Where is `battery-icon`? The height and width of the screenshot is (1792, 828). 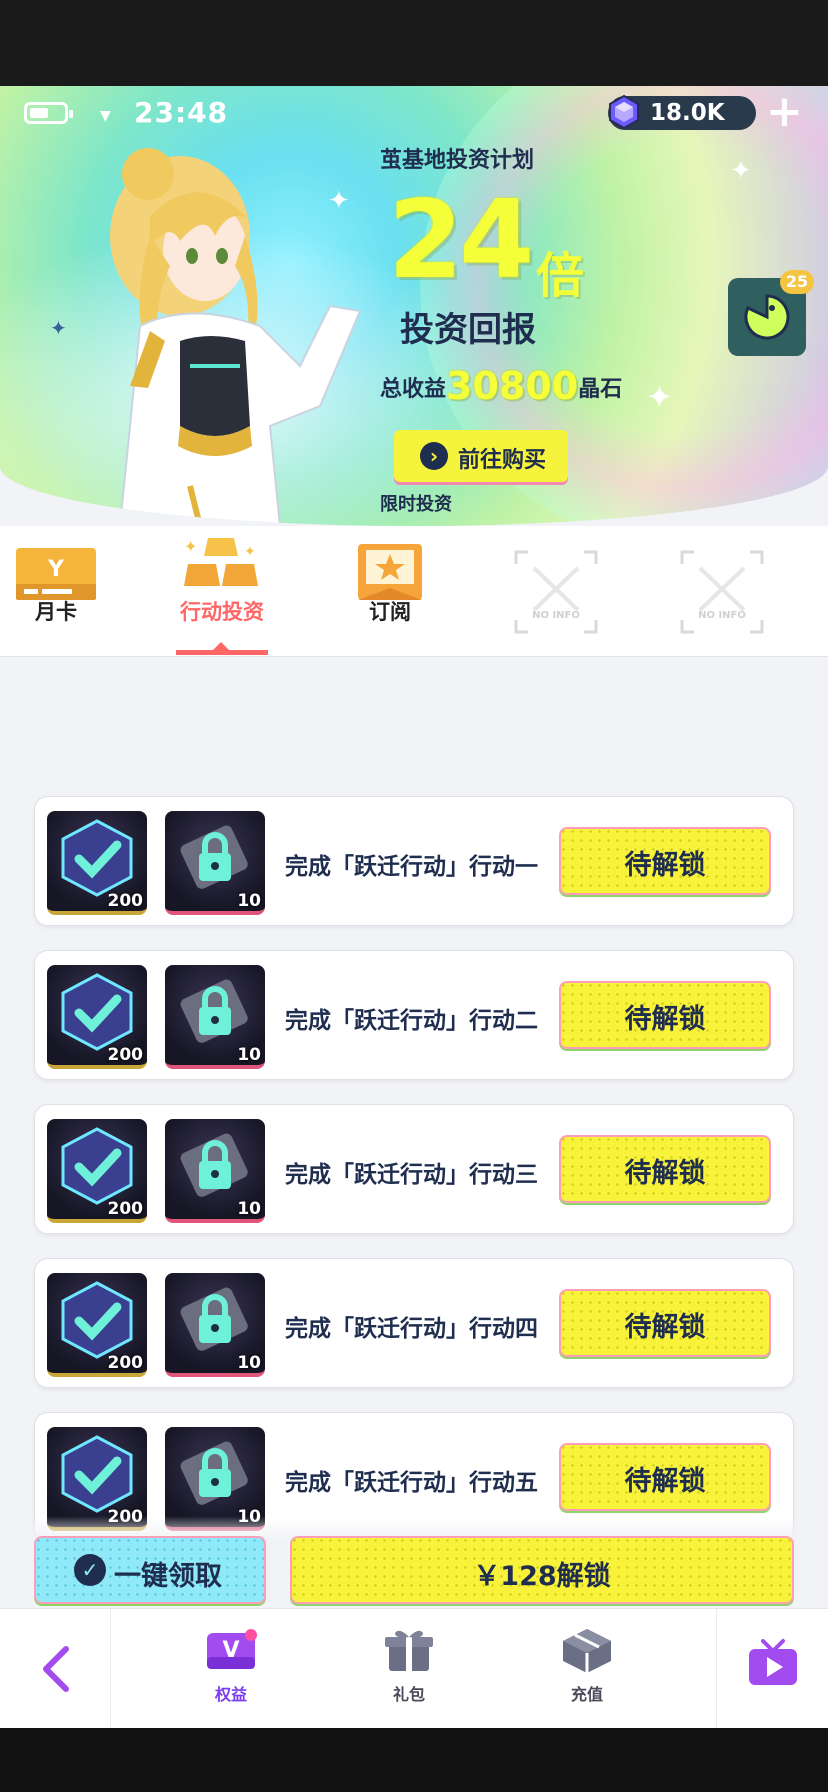
battery-icon is located at coordinates (48, 113).